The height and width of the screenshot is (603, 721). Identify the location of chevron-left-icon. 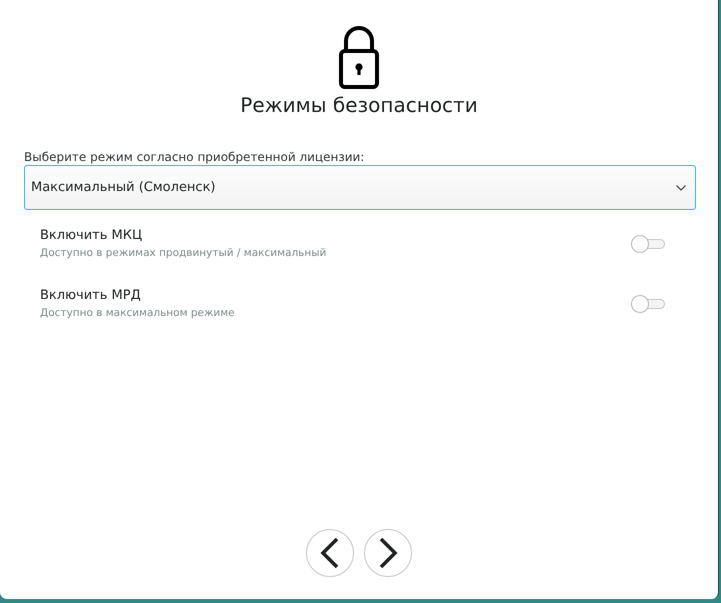
(330, 553).